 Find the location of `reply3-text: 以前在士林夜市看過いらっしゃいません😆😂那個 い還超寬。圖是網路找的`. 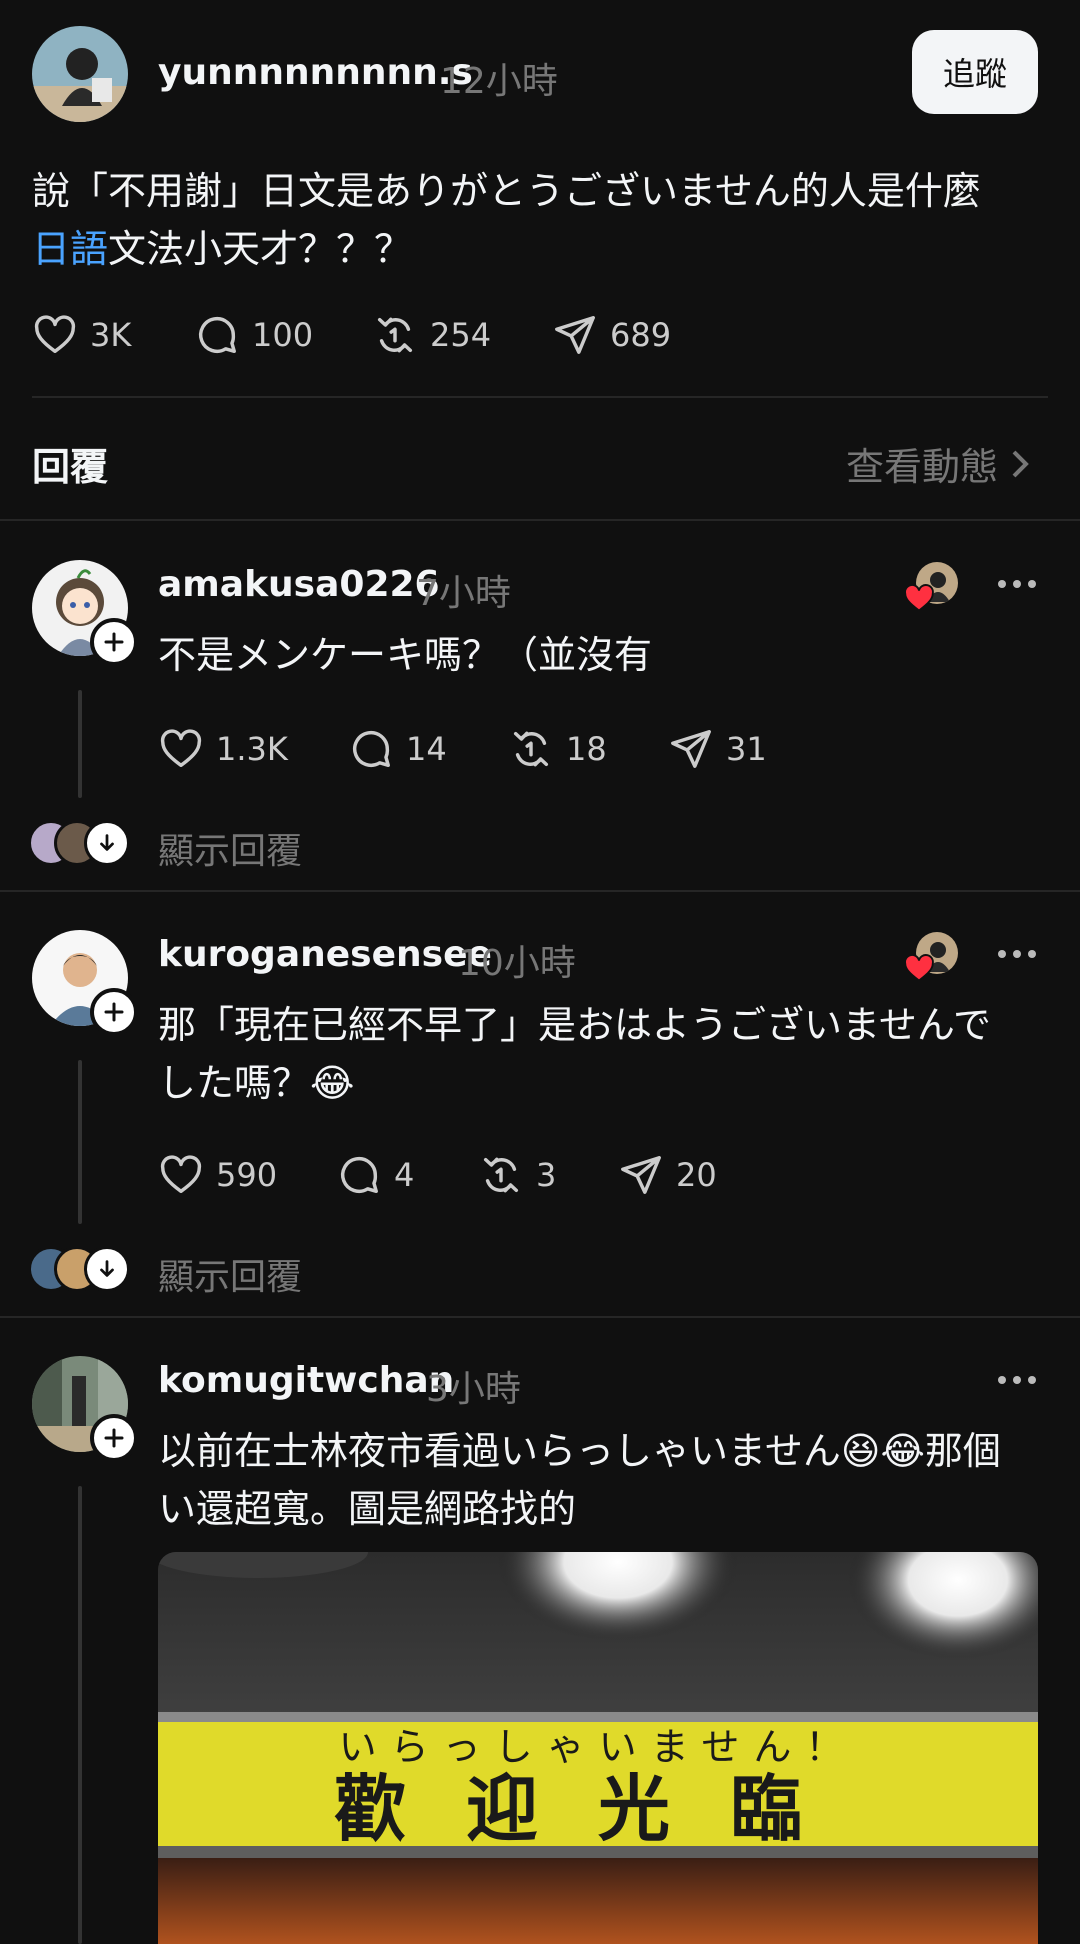

reply3-text: 以前在士林夜市看過いらっしゃいません😆😂那個 い還超寬。圖是網路找的 is located at coordinates (608, 1480).